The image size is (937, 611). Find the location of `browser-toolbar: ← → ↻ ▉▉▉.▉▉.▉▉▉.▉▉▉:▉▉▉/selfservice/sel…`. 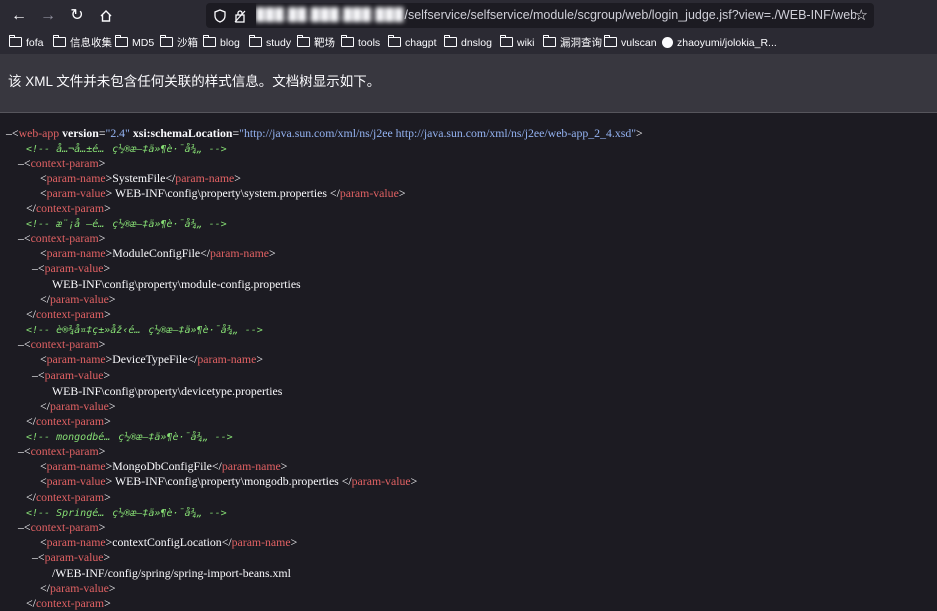

browser-toolbar: ← → ↻ ▉▉▉.▉▉.▉▉▉.▉▉▉:▉▉▉/selfservice/sel… is located at coordinates (468, 16).